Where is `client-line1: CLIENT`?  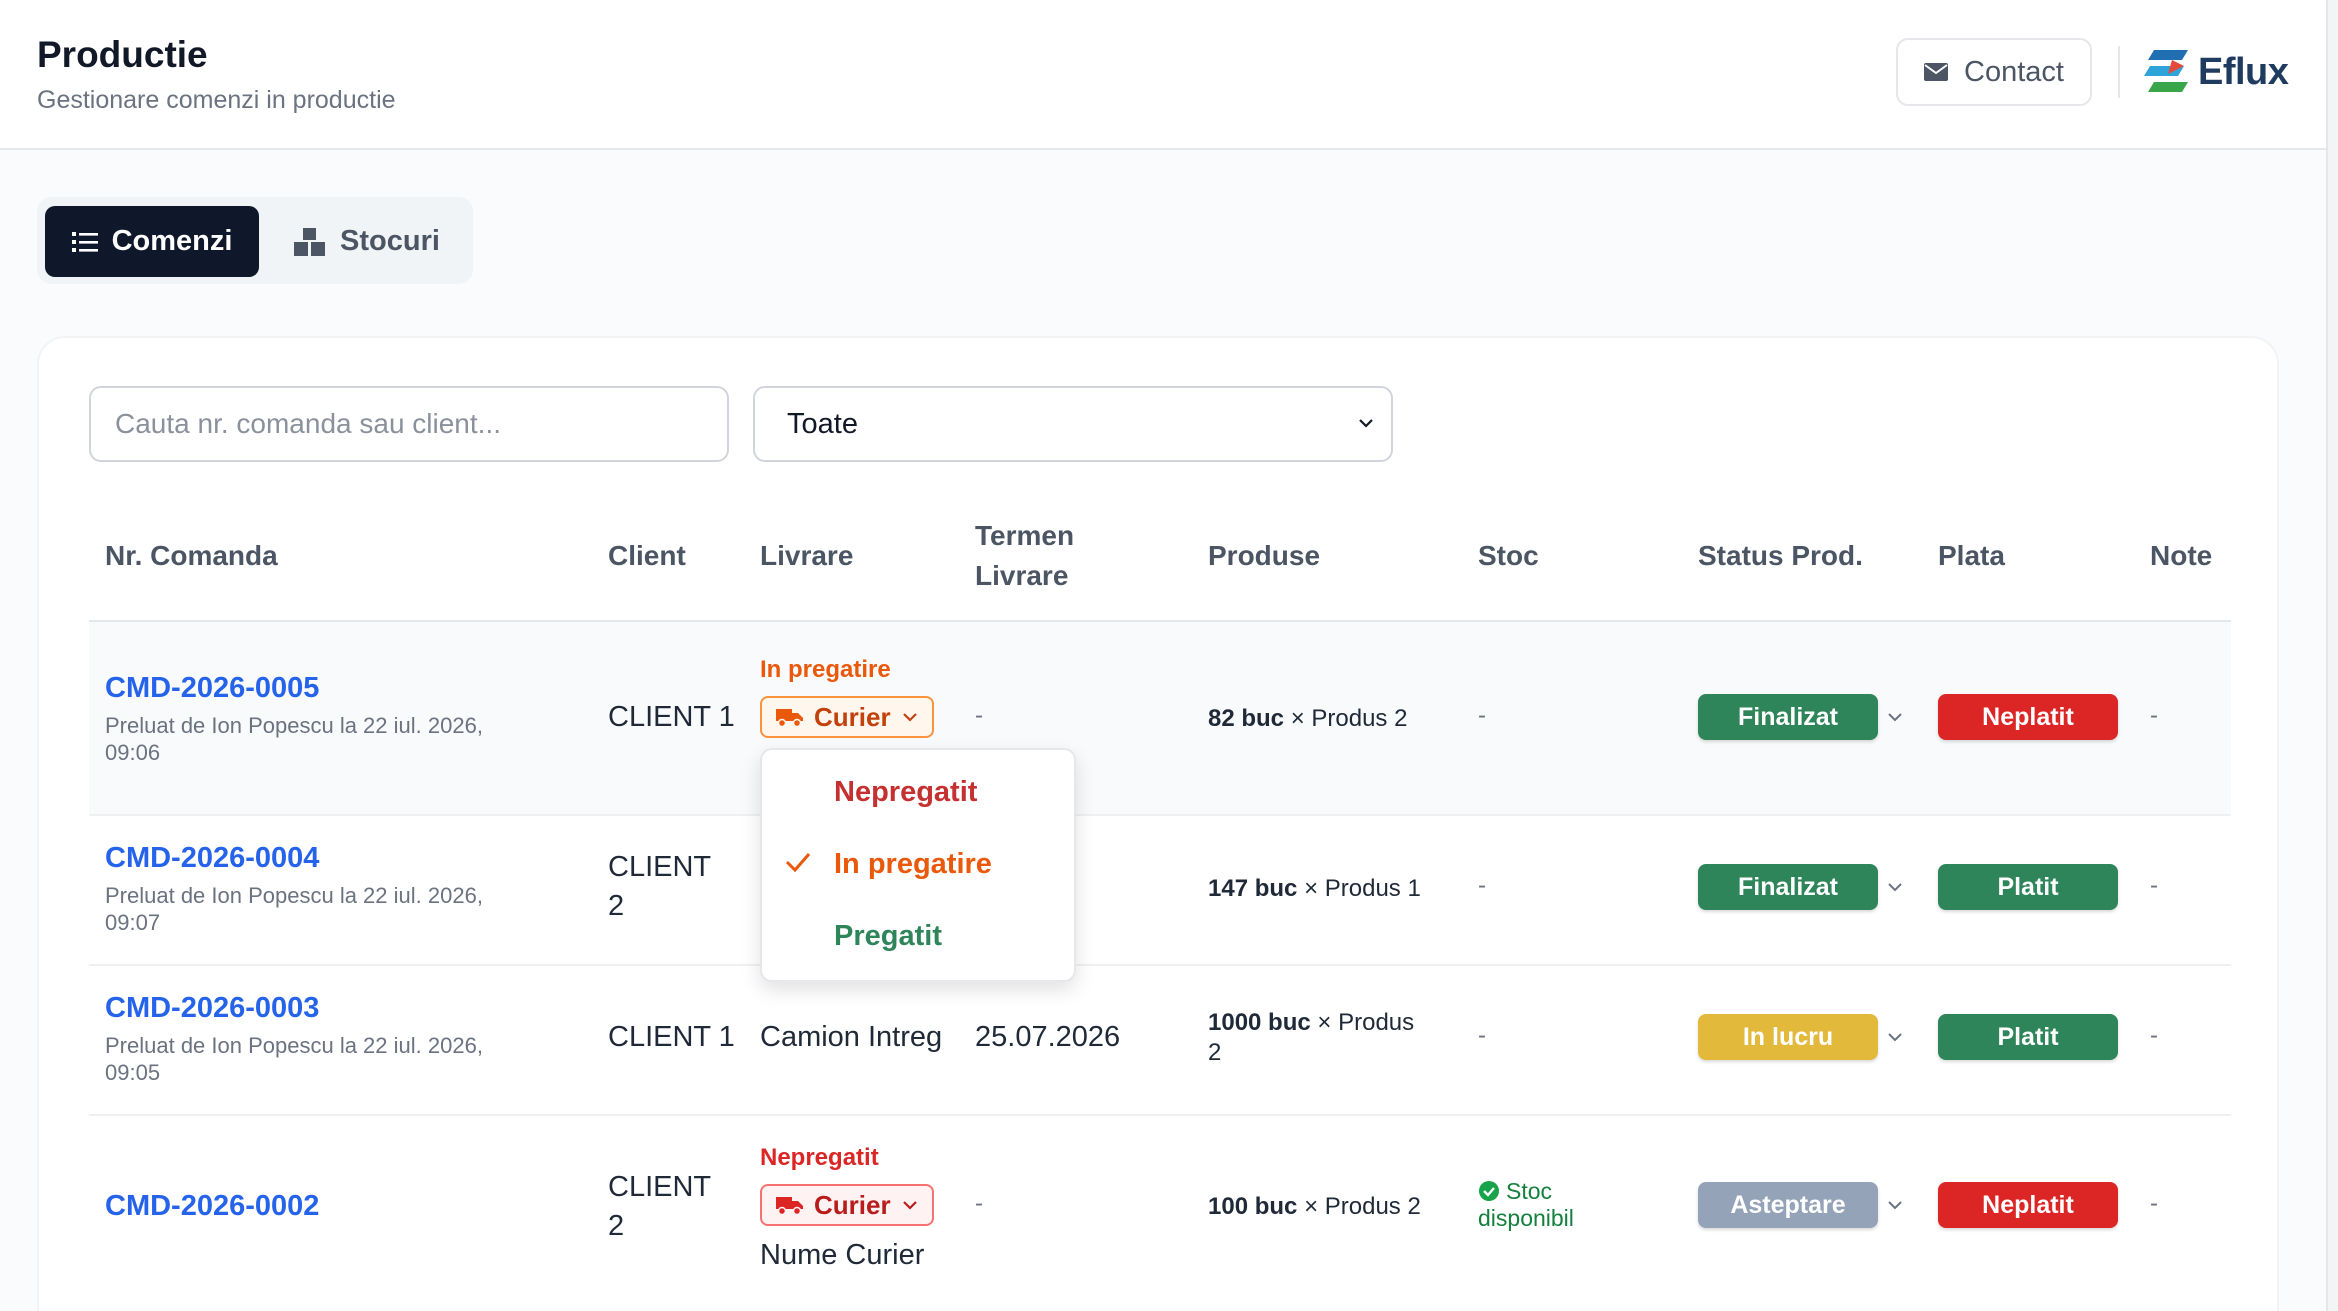
client-line1: CLIENT is located at coordinates (660, 1187).